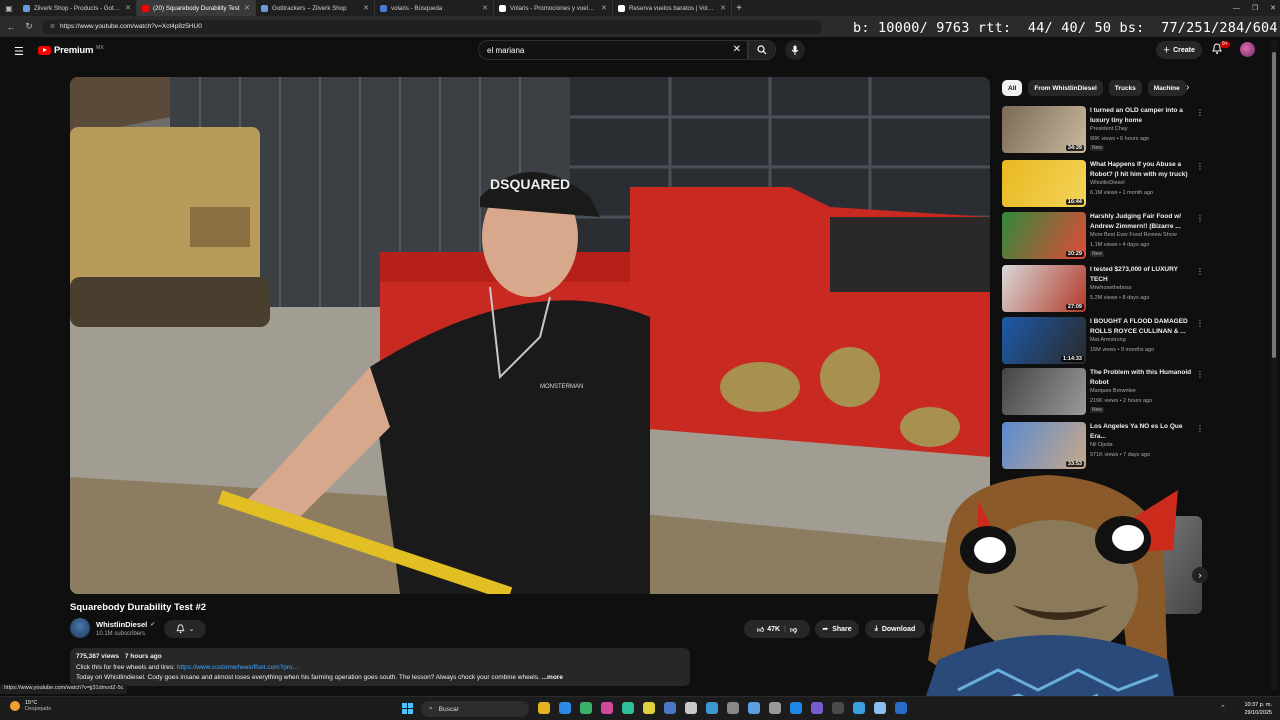 This screenshot has width=1280, height=720. I want to click on minimize-icon: —, so click(1236, 8).